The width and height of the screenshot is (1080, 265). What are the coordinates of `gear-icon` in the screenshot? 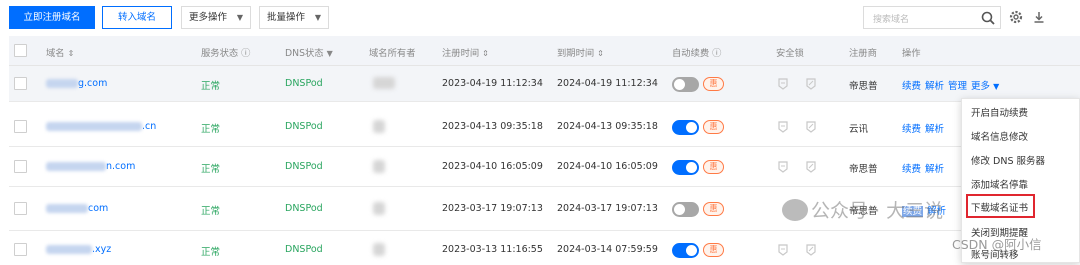 It's located at (1016, 17).